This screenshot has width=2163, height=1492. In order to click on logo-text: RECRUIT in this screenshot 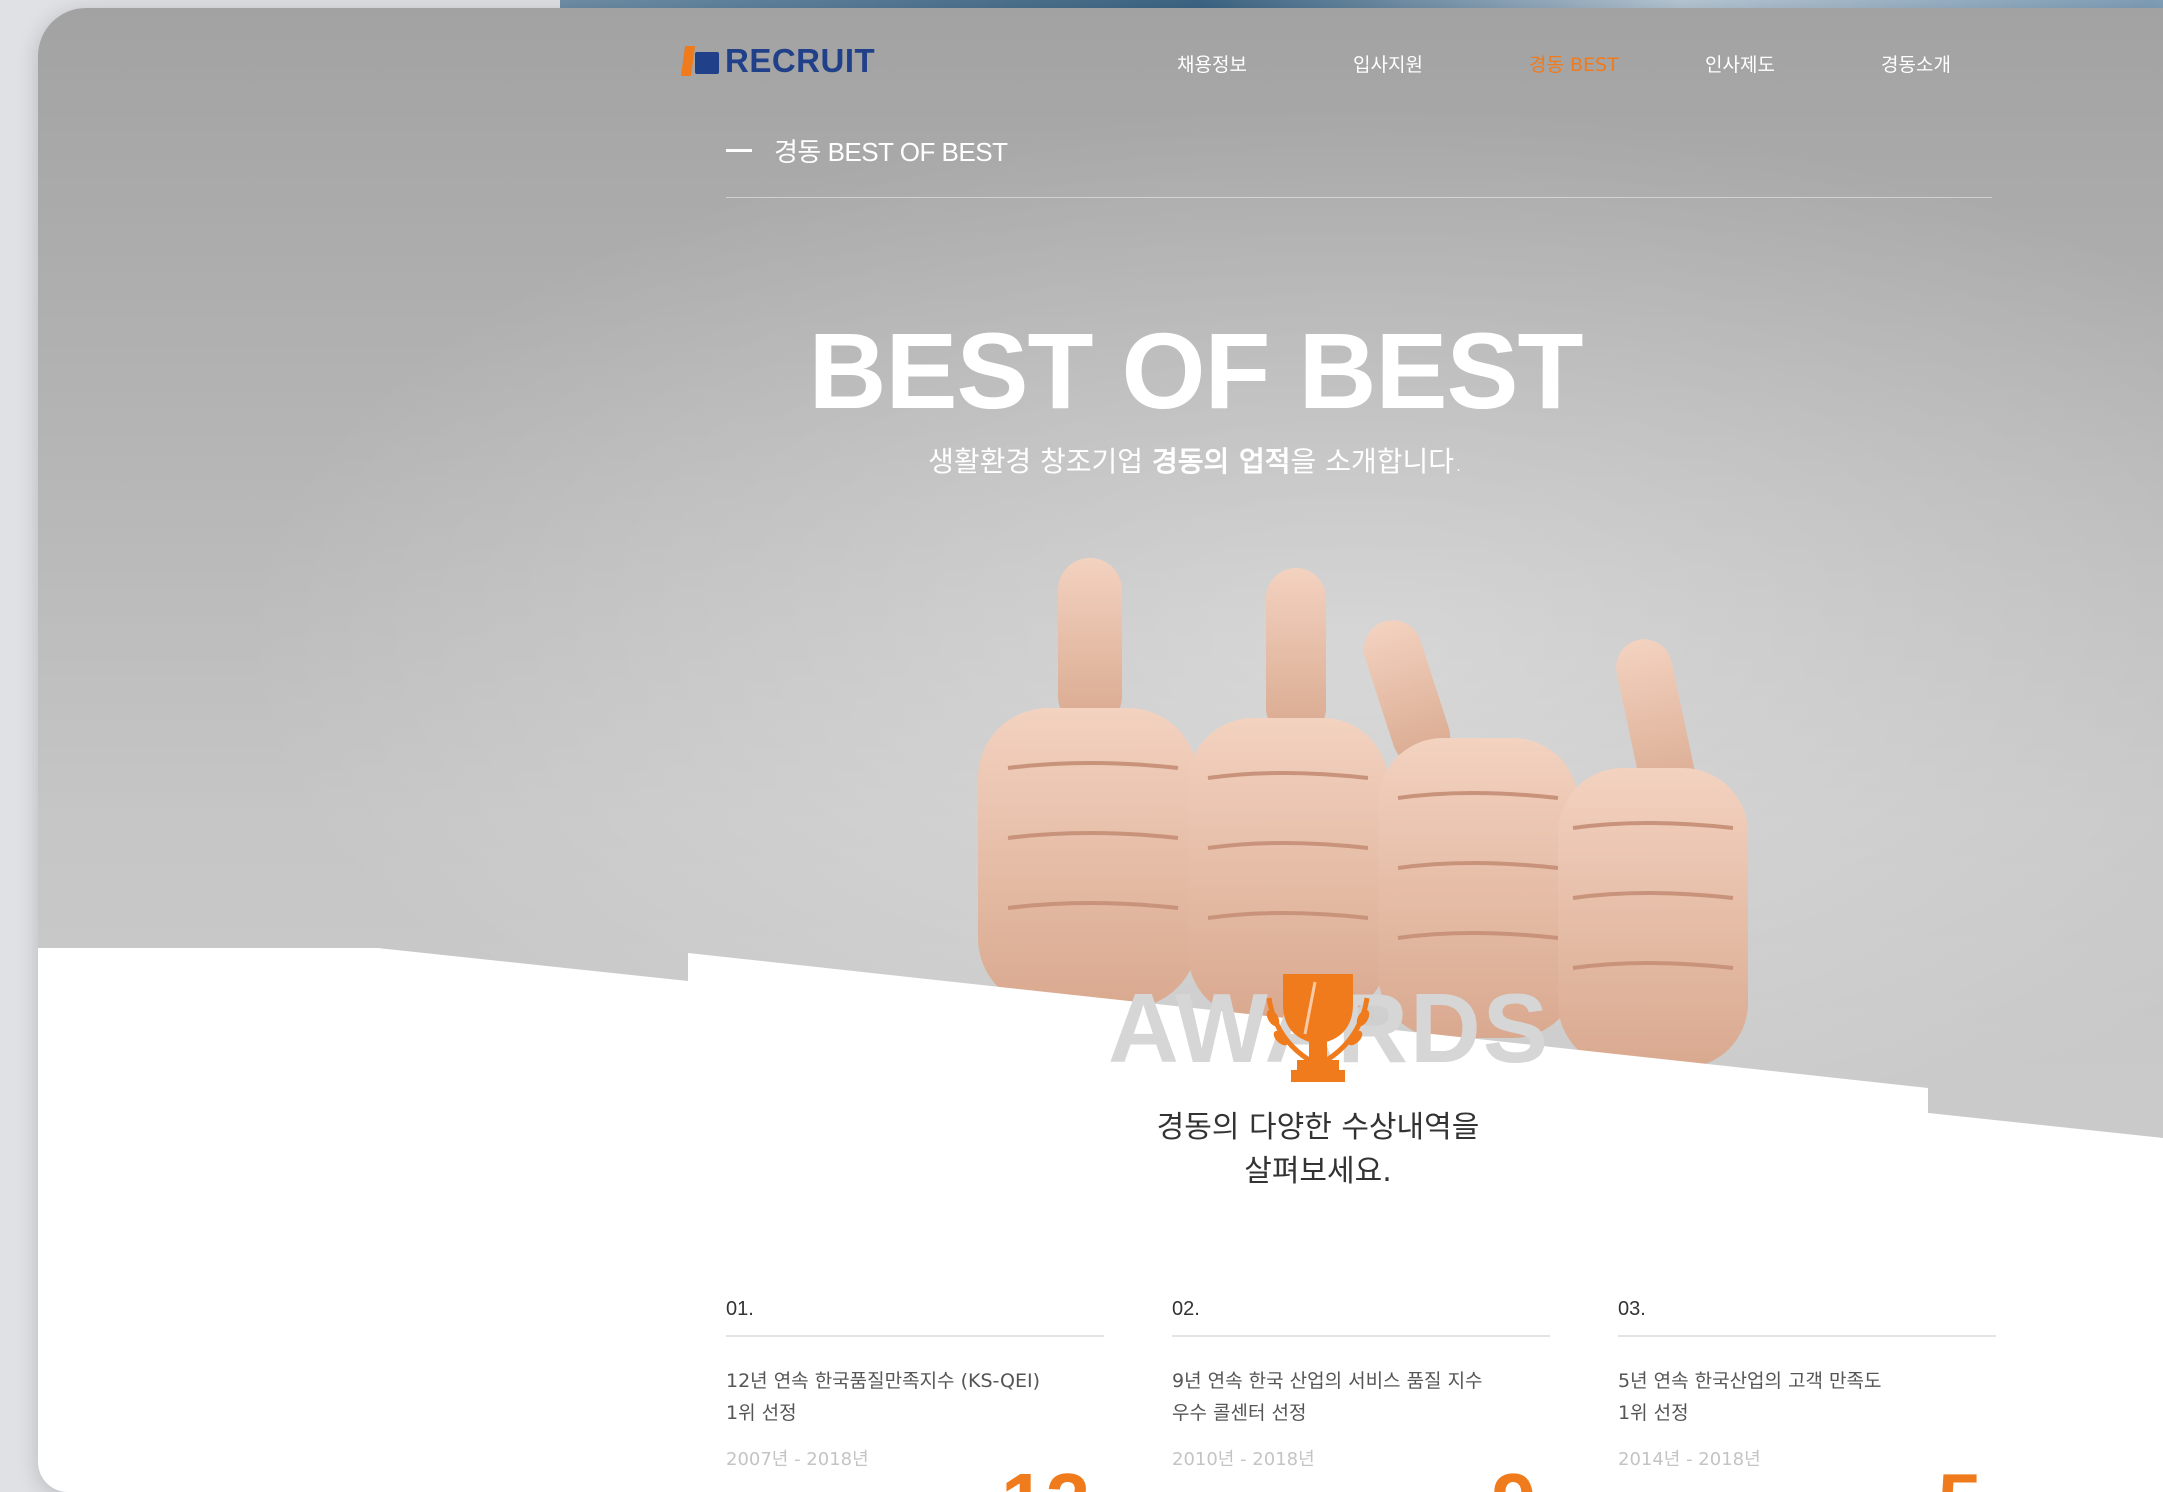, I will do `click(800, 60)`.